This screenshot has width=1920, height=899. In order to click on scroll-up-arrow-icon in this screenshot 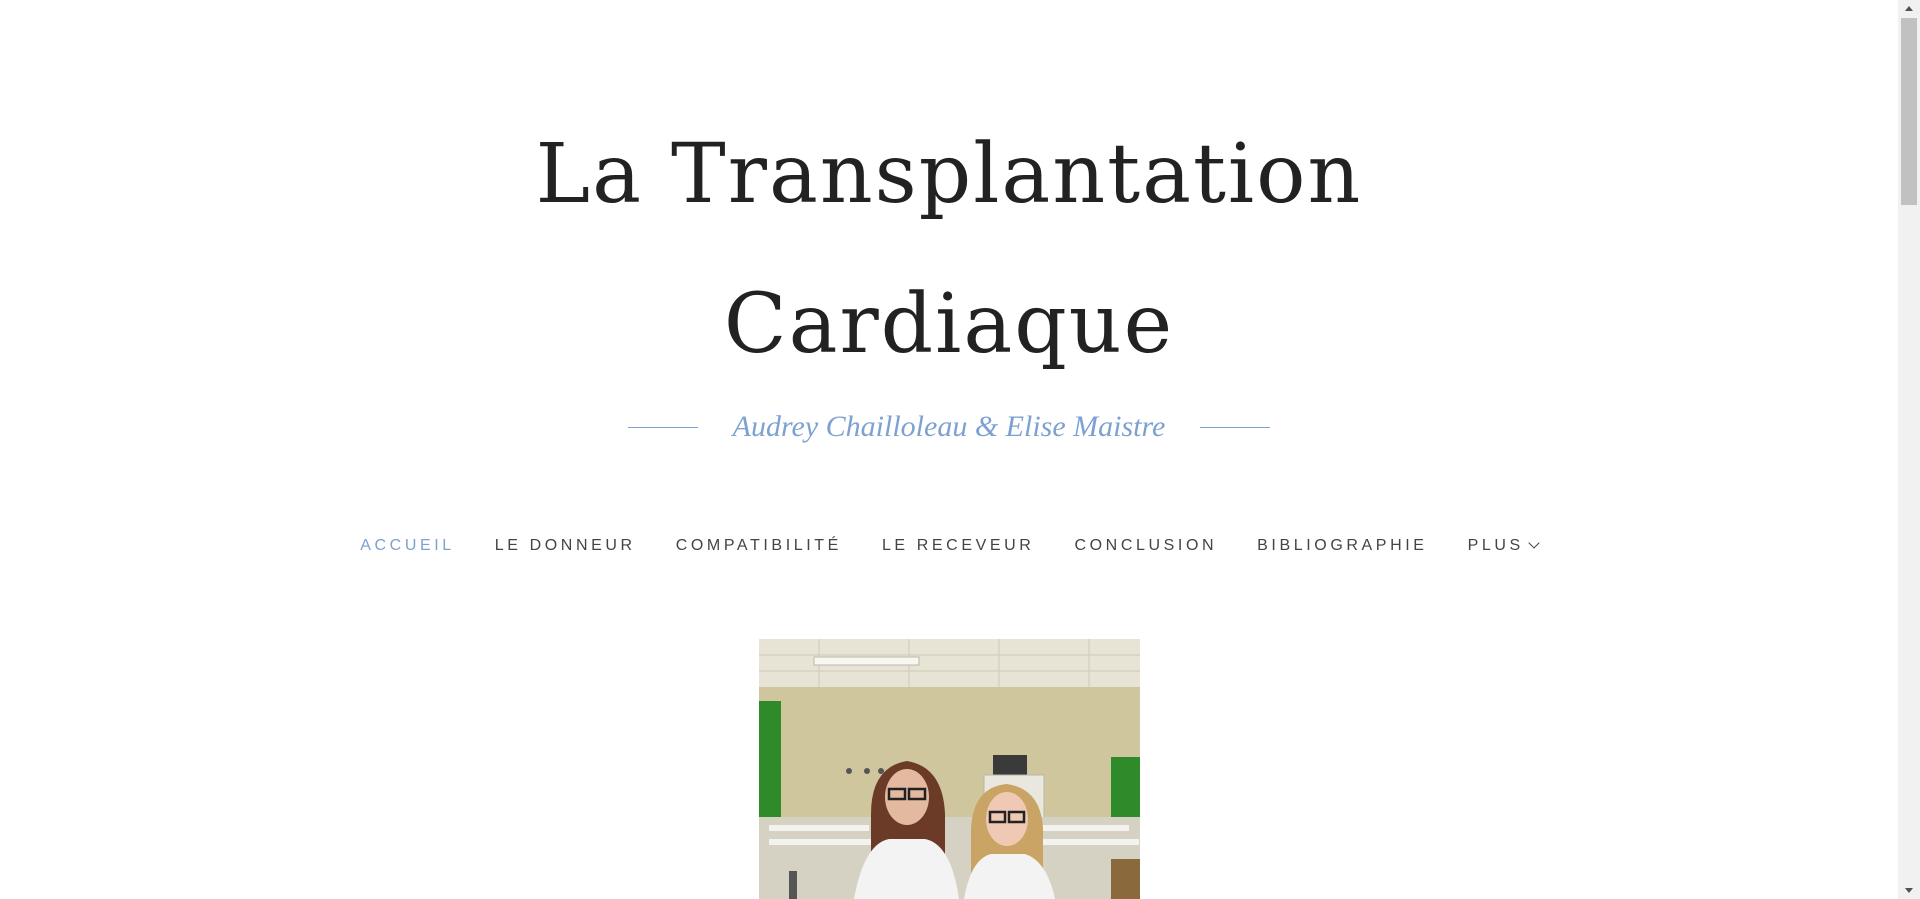, I will do `click(1909, 8)`.